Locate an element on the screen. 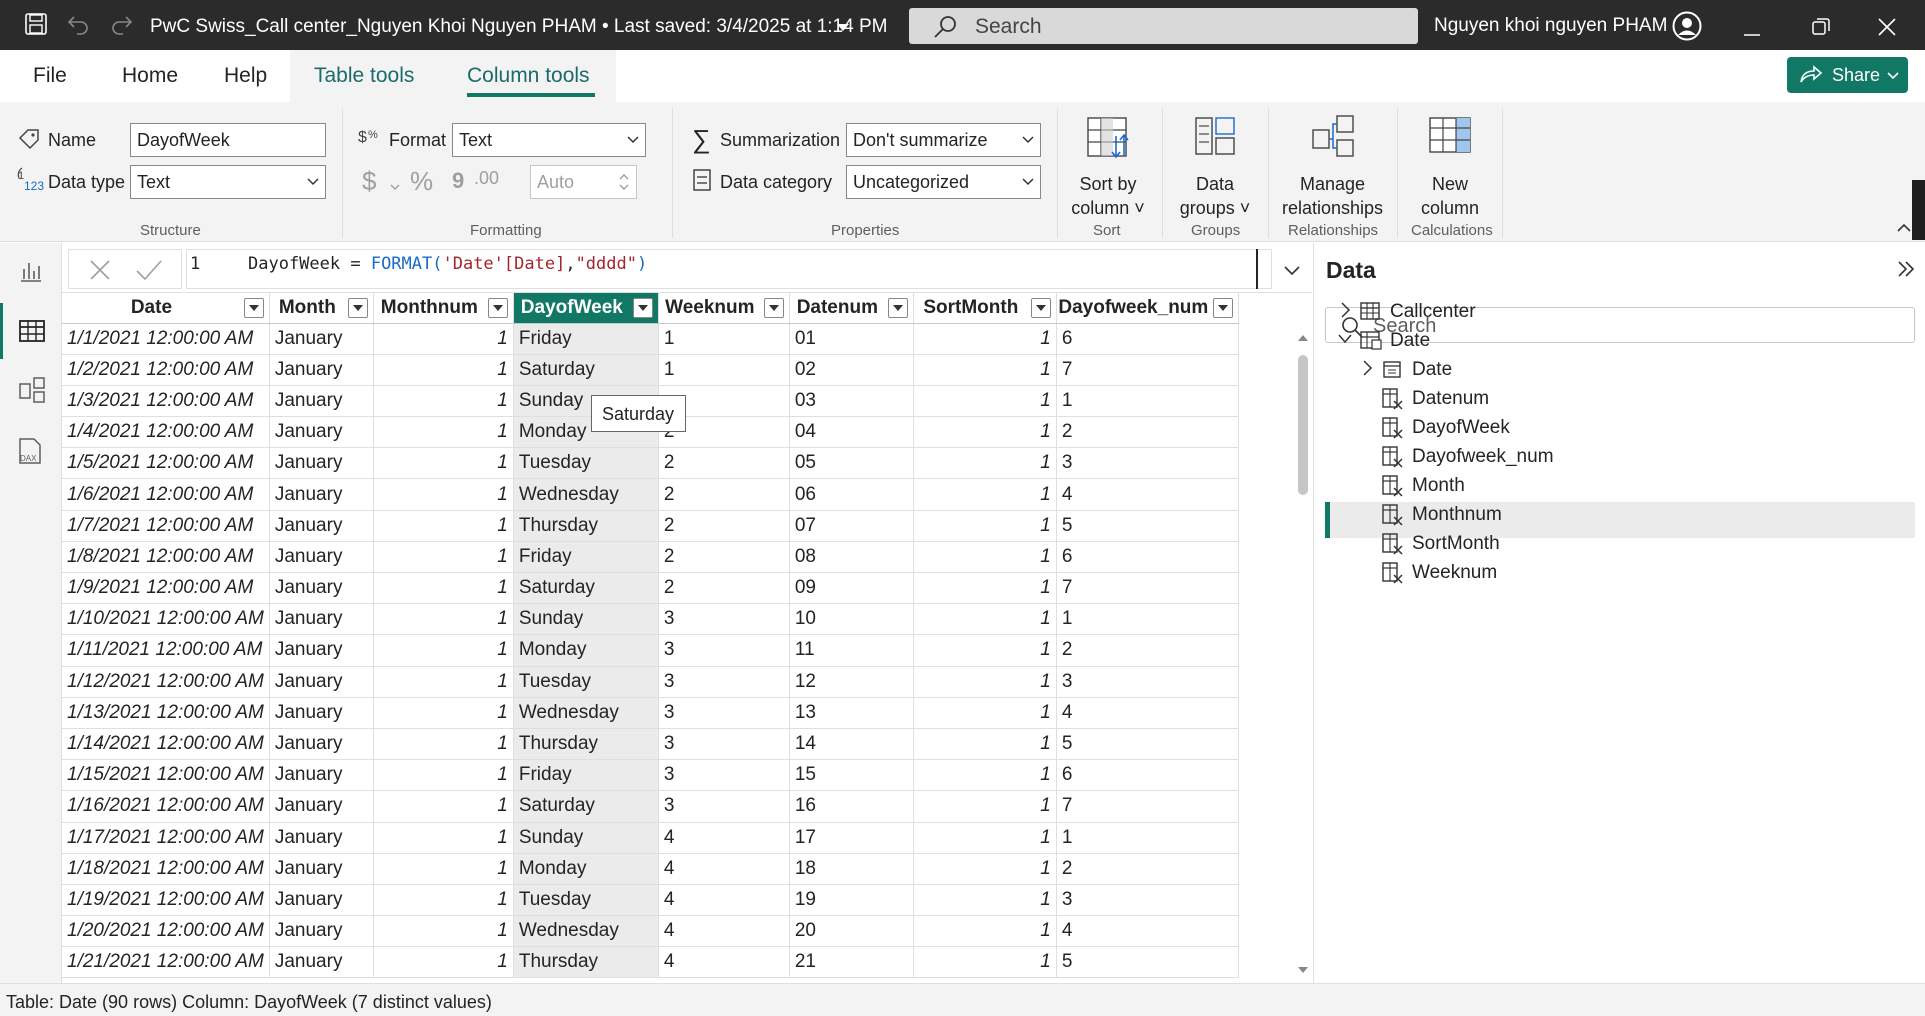 Image resolution: width=1925 pixels, height=1016 pixels. table-cell-dayofweek: Monday is located at coordinates (586, 869).